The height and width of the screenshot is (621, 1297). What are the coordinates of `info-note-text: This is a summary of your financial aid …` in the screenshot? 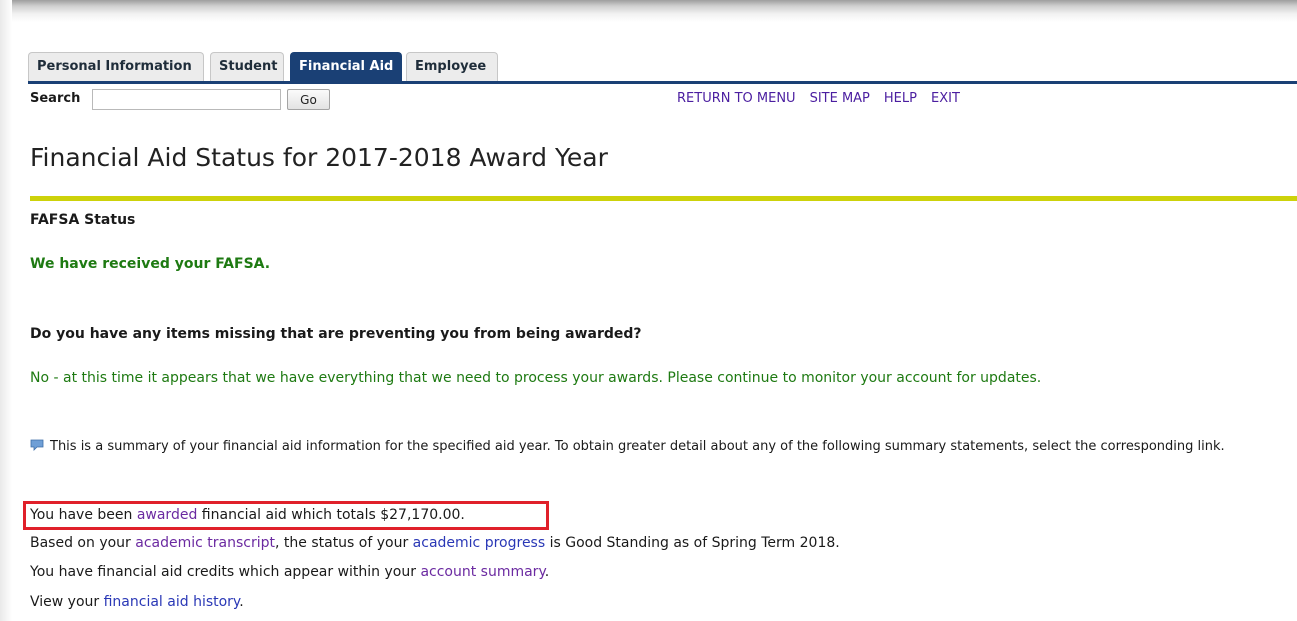 It's located at (637, 446).